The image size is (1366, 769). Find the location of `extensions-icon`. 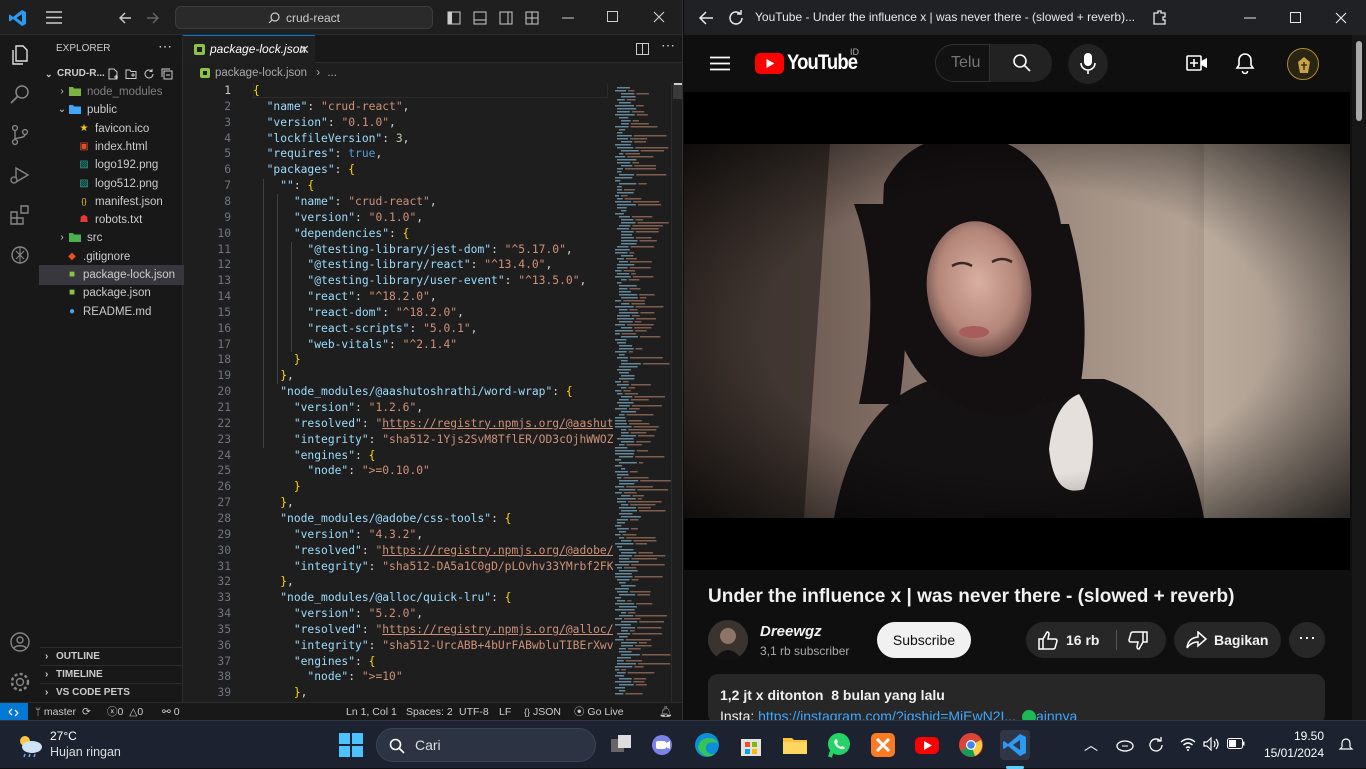

extensions-icon is located at coordinates (20, 215).